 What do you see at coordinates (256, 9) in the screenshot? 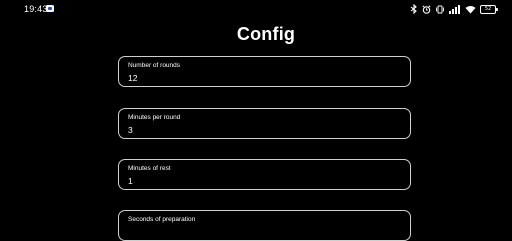
I see `status-bar: 19:43 52` at bounding box center [256, 9].